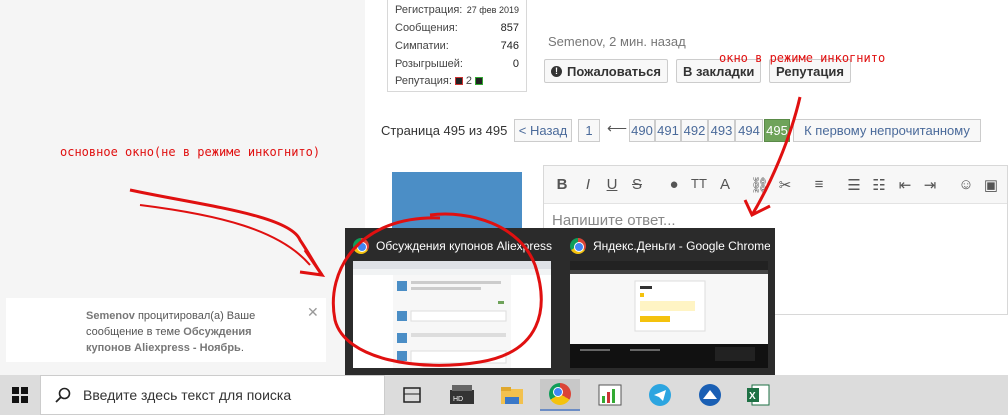 This screenshot has width=1008, height=415. What do you see at coordinates (187, 395) in the screenshot?
I see `search-placeholder: Введите здесь текст для поиска` at bounding box center [187, 395].